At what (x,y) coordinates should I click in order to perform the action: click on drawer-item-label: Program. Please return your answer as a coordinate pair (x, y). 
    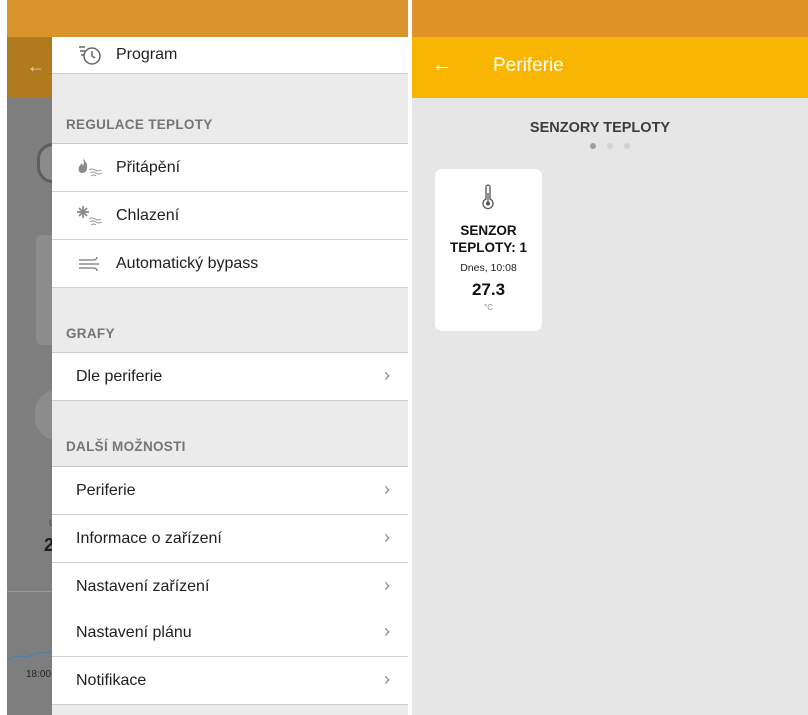
    Looking at the image, I should click on (147, 54).